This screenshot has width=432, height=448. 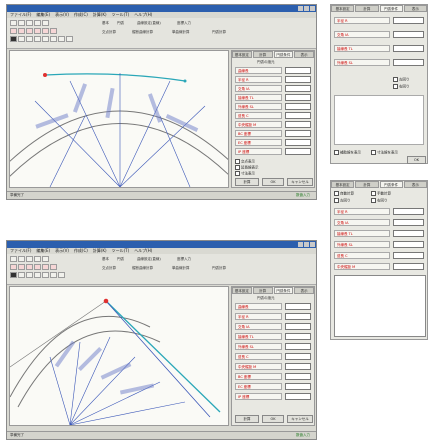 I want to click on checkbox-dim-lines: 寸法線を表示, so click(x=384, y=153).